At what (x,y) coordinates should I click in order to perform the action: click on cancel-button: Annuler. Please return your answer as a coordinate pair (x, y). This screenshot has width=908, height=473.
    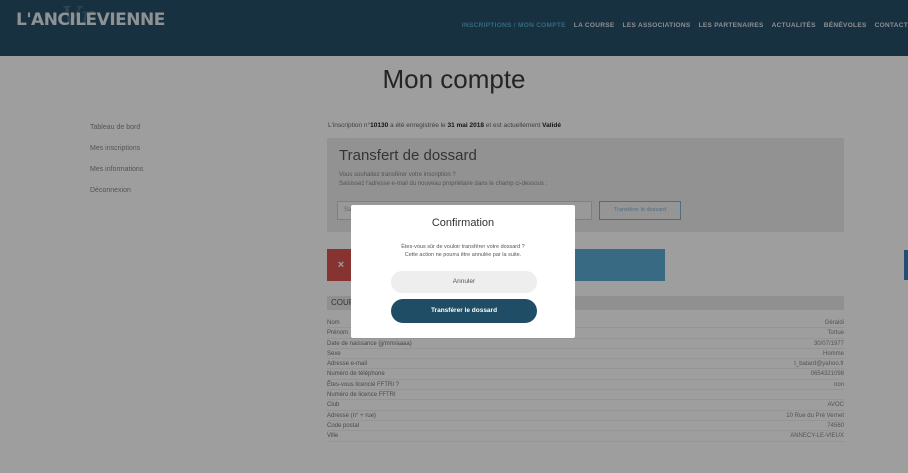
    Looking at the image, I should click on (464, 282).